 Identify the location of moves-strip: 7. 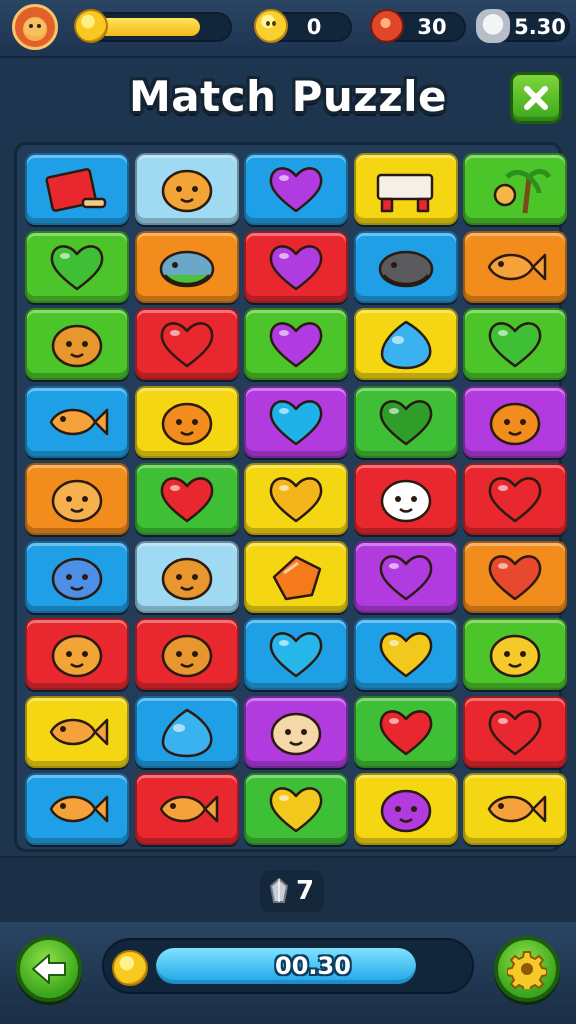
(288, 889).